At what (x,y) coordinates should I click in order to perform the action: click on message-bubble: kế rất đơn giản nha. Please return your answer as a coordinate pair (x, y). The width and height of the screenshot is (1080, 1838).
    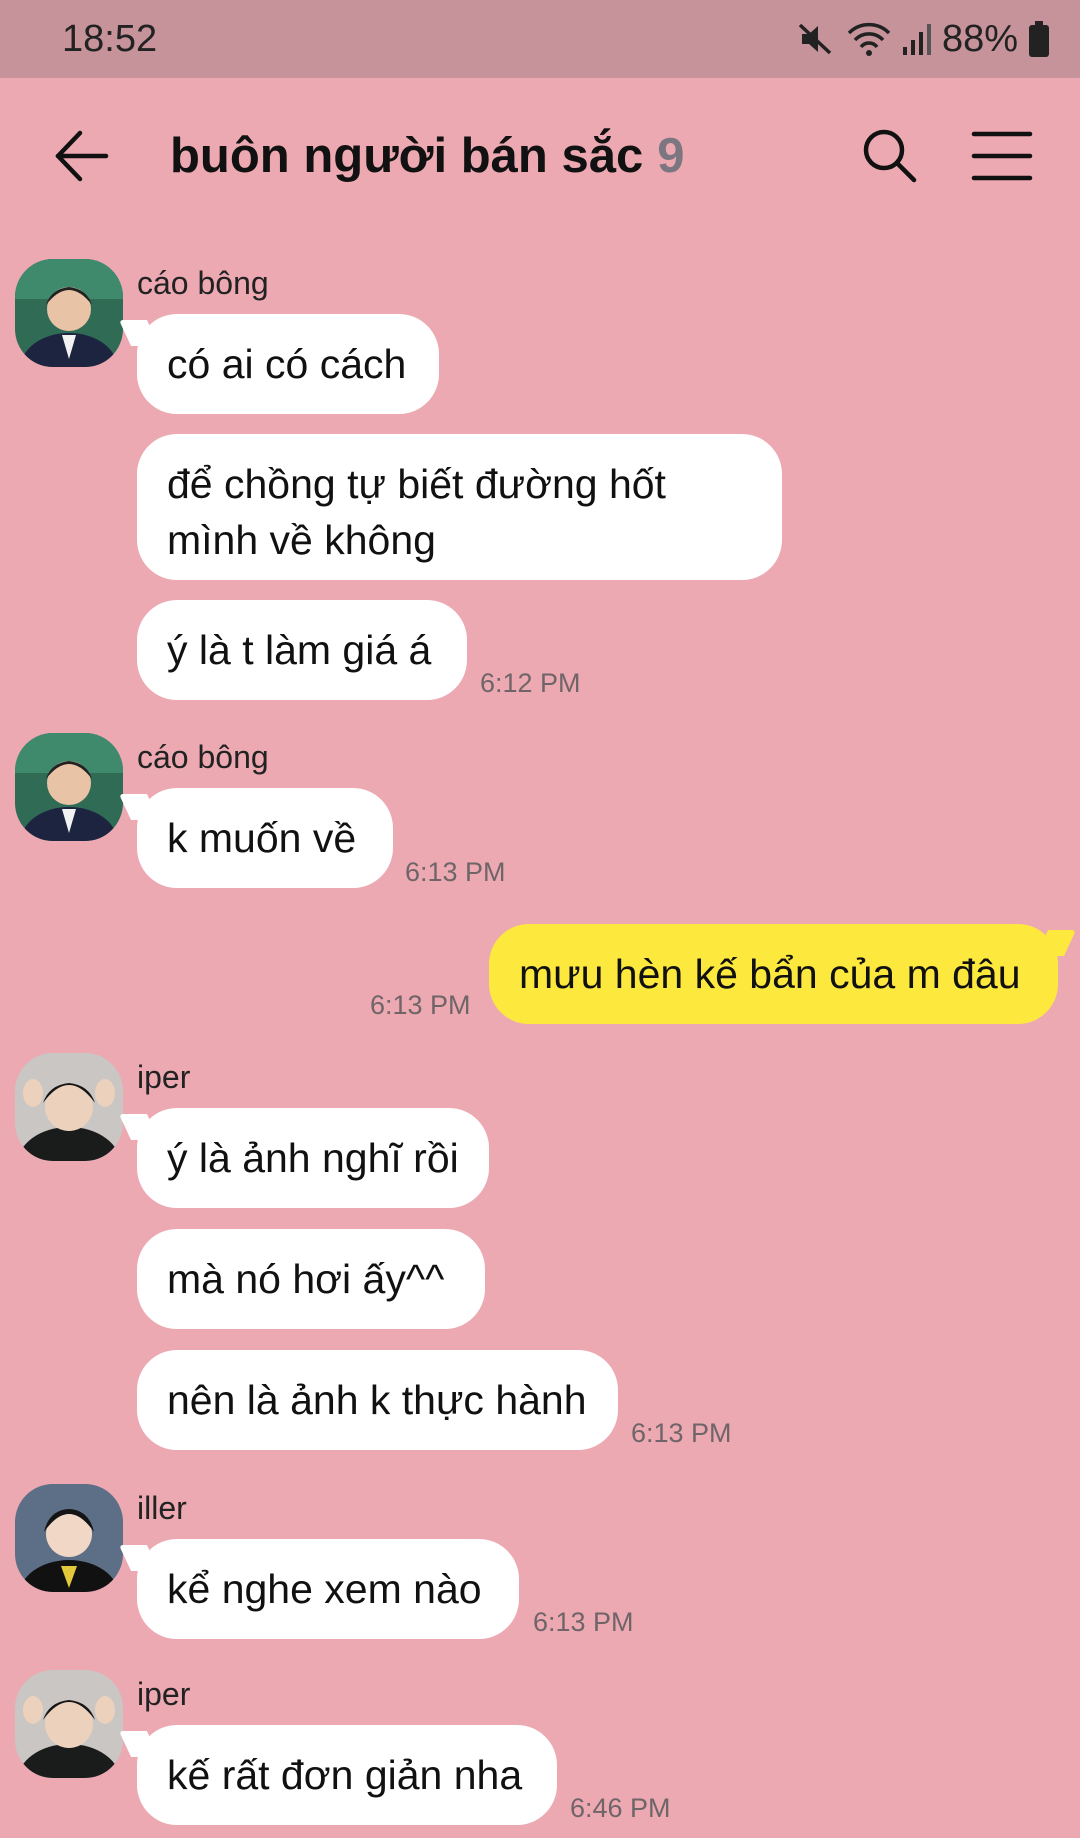
    Looking at the image, I should click on (347, 1775).